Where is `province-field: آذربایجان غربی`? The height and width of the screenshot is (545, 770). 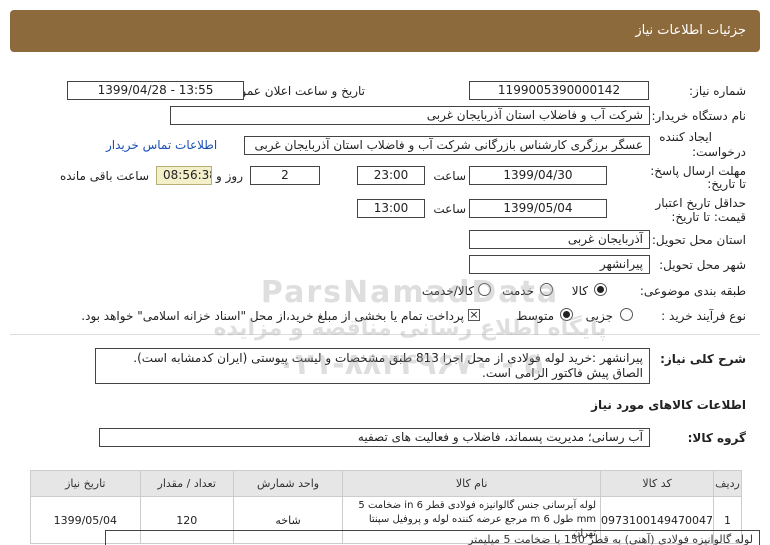
province-field: آذربایجان غربی is located at coordinates (559, 239).